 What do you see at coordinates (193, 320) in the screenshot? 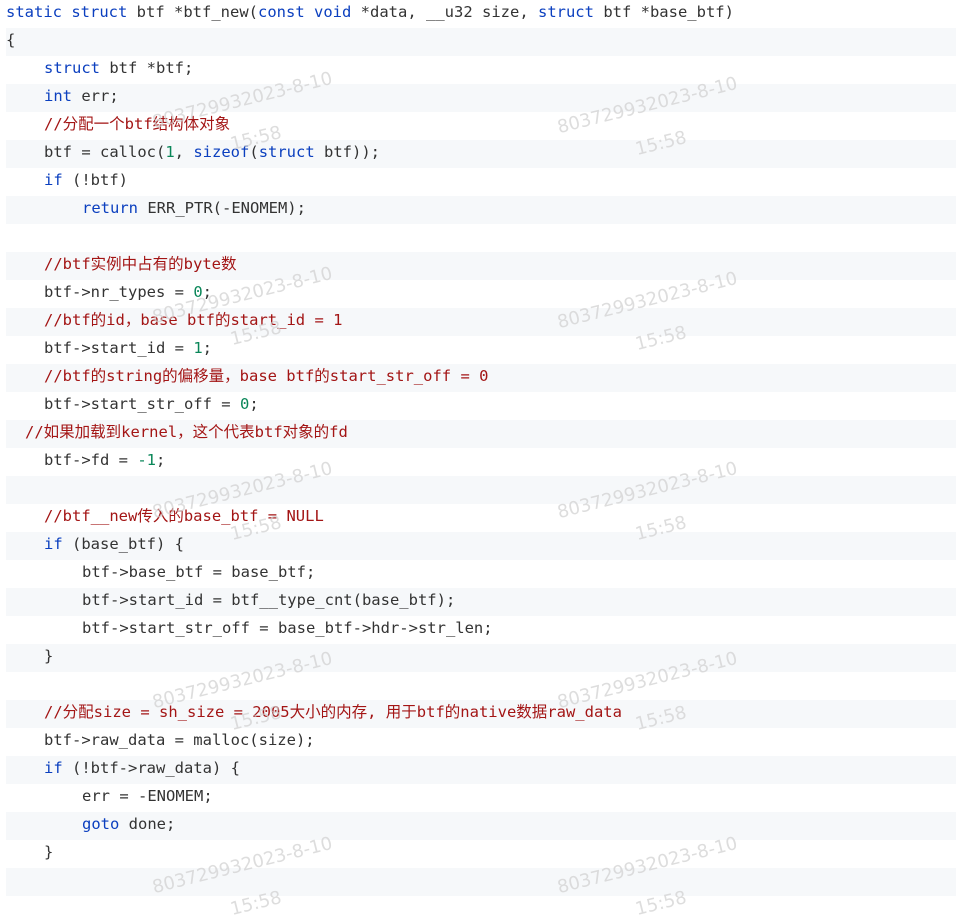
I see `code-token: //btf的id，base btf的start_id = 1` at bounding box center [193, 320].